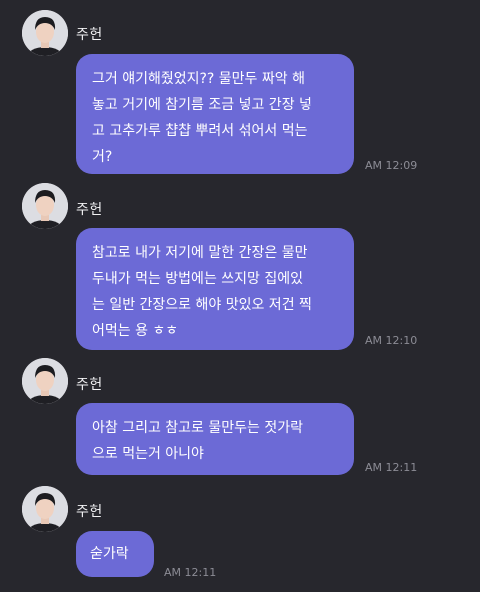 The width and height of the screenshot is (480, 592). Describe the element at coordinates (115, 554) in the screenshot. I see `message-bubble: 숟가락` at that location.